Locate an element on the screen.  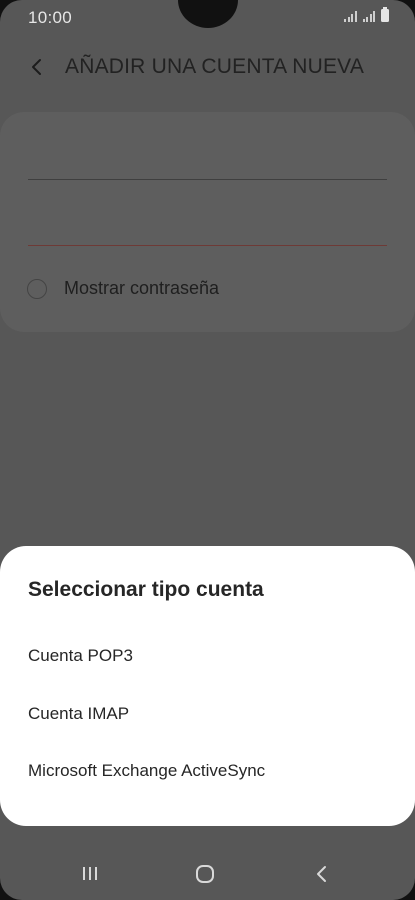
show-password-toggle: Mostrar contraseña is located at coordinates (123, 288).